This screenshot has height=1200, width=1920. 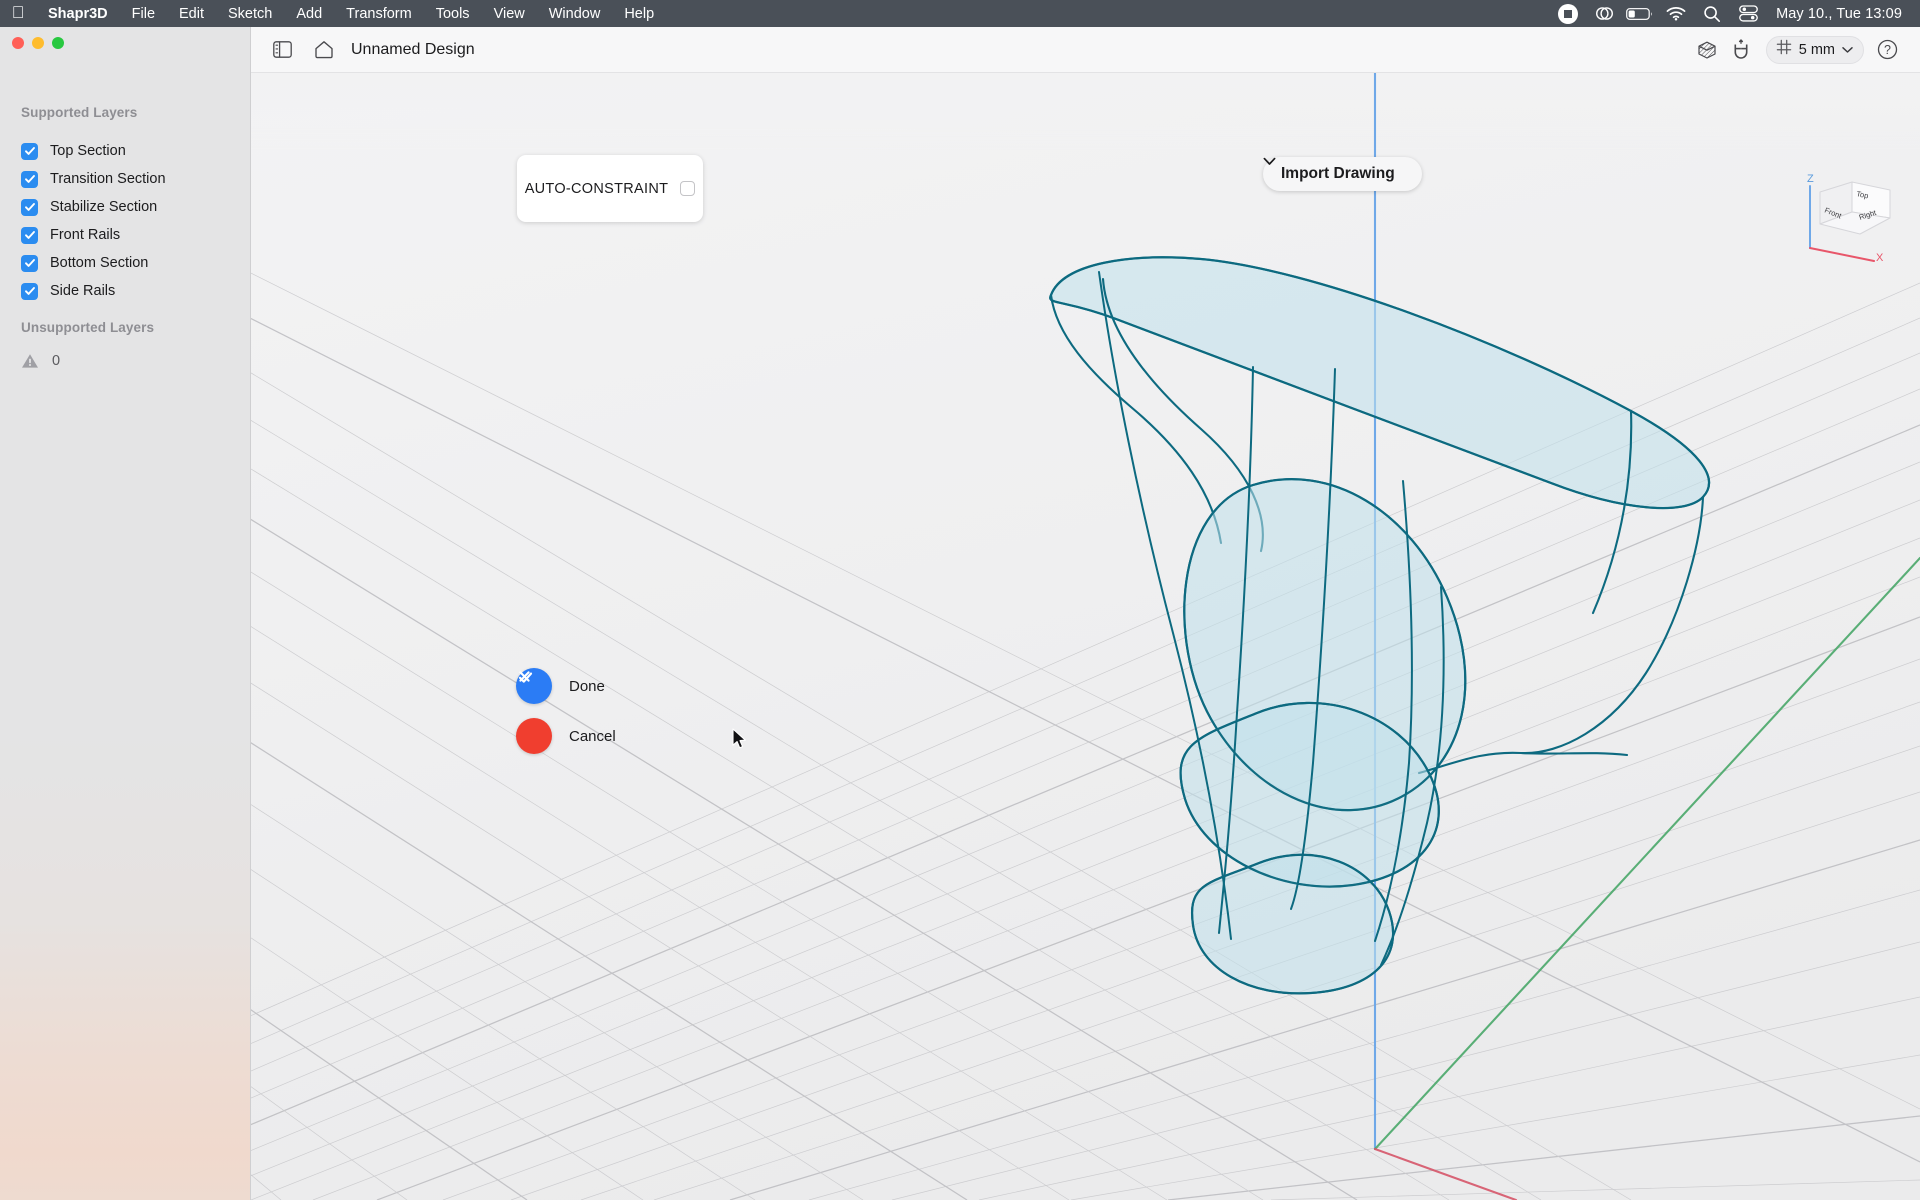 What do you see at coordinates (566, 712) in the screenshot?
I see `cancel-action-row: Cancel` at bounding box center [566, 712].